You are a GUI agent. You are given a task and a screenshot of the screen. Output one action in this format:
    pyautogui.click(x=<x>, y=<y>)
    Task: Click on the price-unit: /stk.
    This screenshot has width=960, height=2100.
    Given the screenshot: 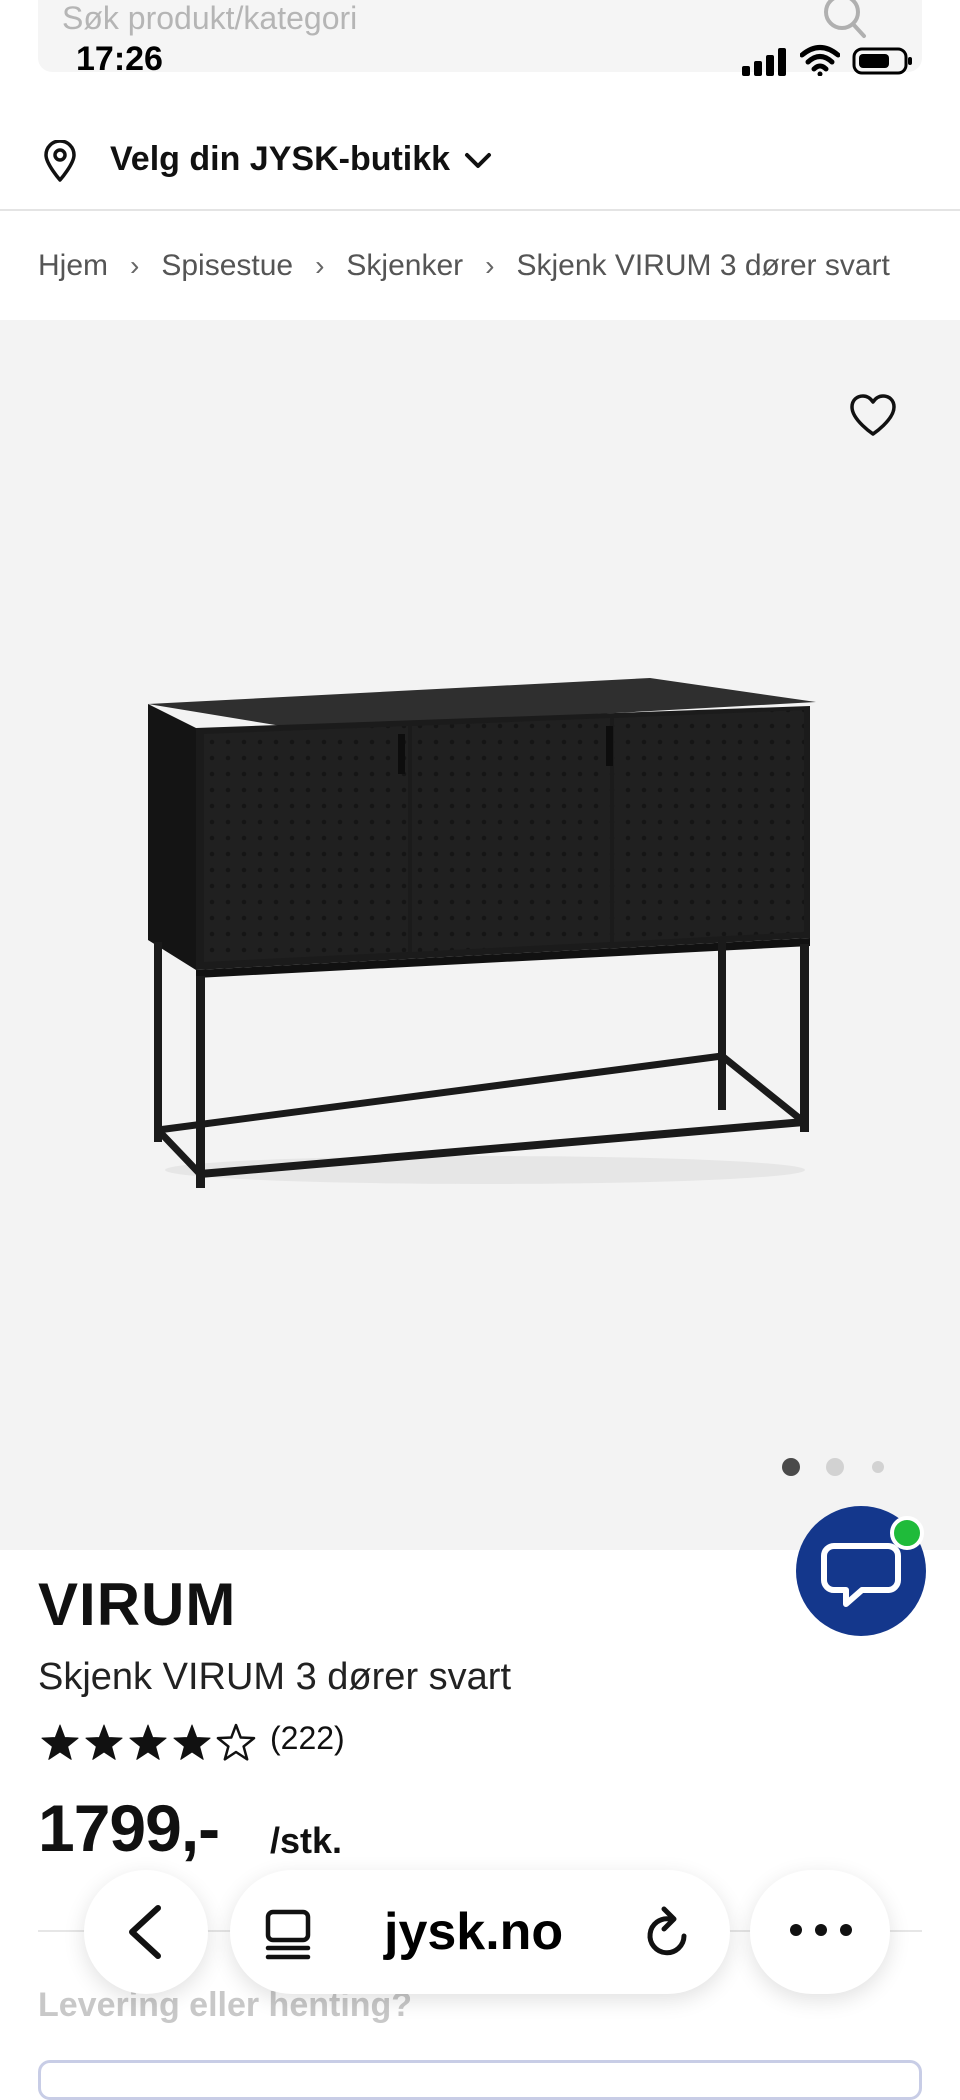 What is the action you would take?
    pyautogui.click(x=306, y=1840)
    